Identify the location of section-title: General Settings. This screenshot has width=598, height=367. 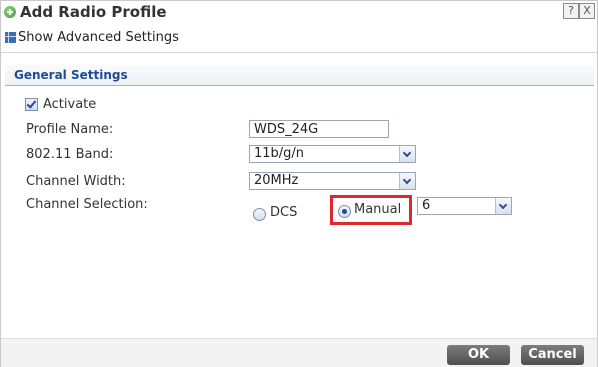
(71, 75).